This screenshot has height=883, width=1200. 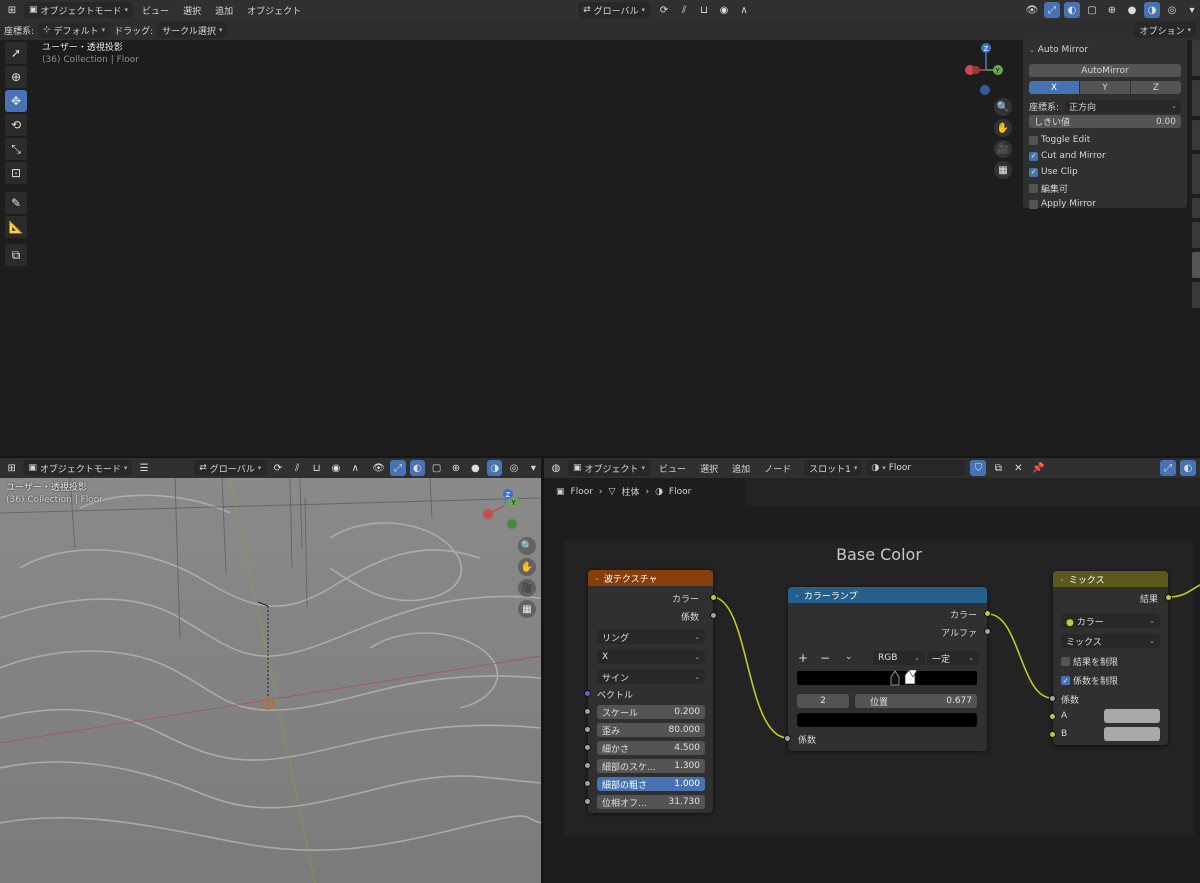 What do you see at coordinates (1084, 642) in the screenshot?
I see `mix-blend-value: ミックス` at bounding box center [1084, 642].